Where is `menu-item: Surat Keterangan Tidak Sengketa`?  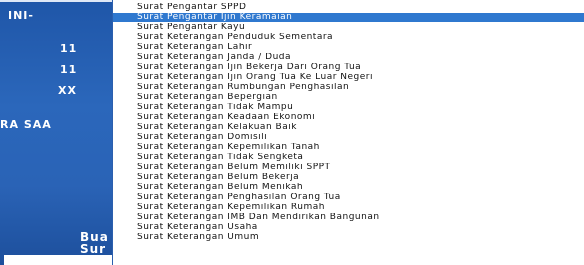 menu-item: Surat Keterangan Tidak Sengketa is located at coordinates (348, 157).